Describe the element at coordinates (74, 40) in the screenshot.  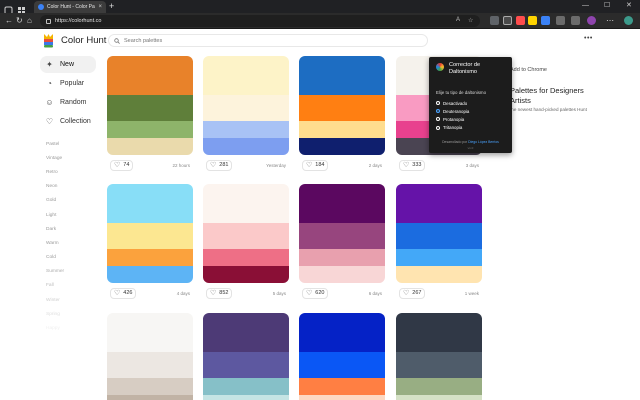
I see `site-logo: Color Hunt` at that location.